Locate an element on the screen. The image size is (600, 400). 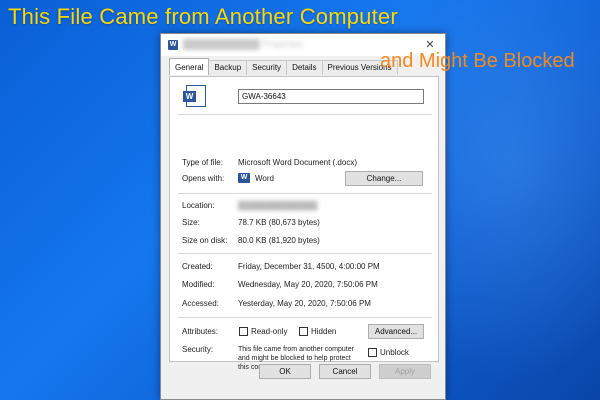
location-value-blurred: ██████████████ is located at coordinates (278, 205).